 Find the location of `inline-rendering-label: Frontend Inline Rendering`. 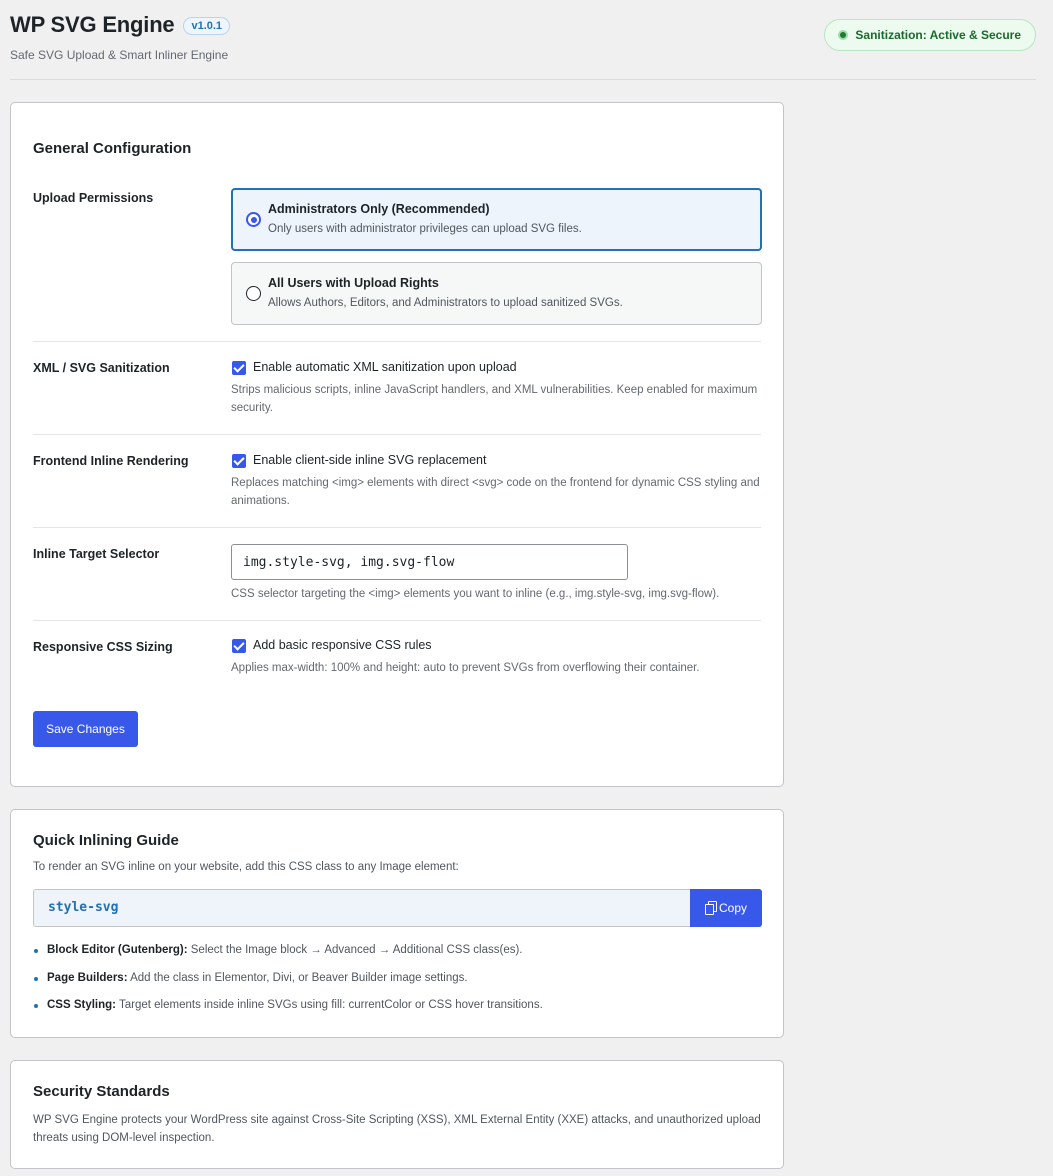

inline-rendering-label: Frontend Inline Rendering is located at coordinates (111, 461).